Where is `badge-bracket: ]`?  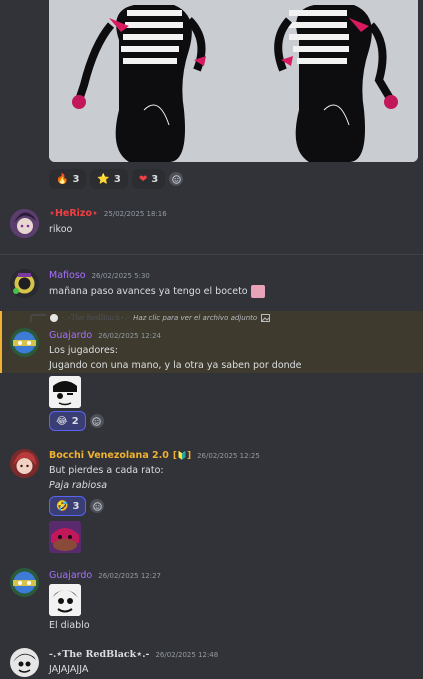
badge-bracket: ] is located at coordinates (189, 456).